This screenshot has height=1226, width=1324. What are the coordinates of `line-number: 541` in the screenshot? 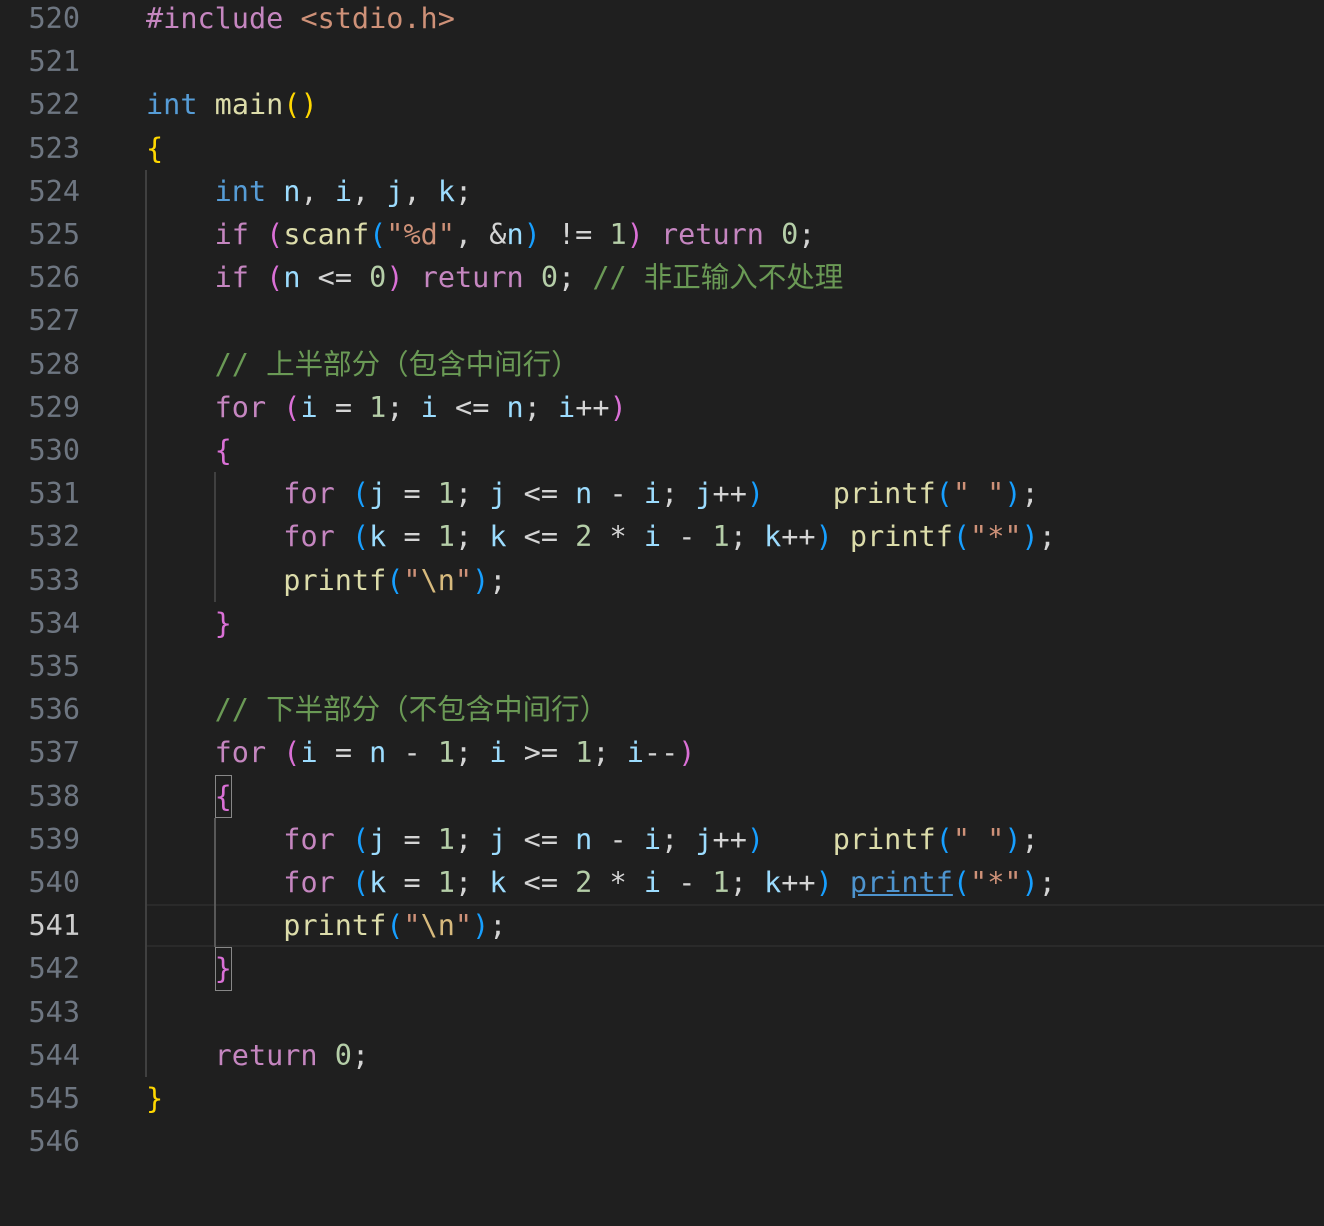 It's located at (54, 926).